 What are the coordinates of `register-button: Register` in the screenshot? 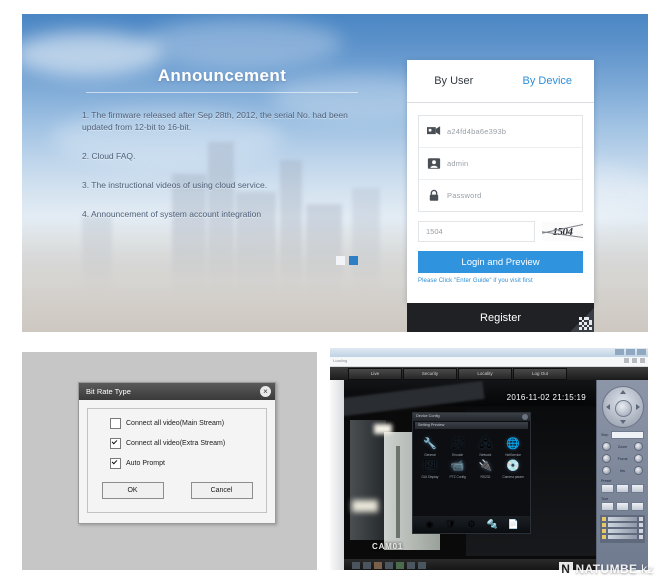 It's located at (500, 317).